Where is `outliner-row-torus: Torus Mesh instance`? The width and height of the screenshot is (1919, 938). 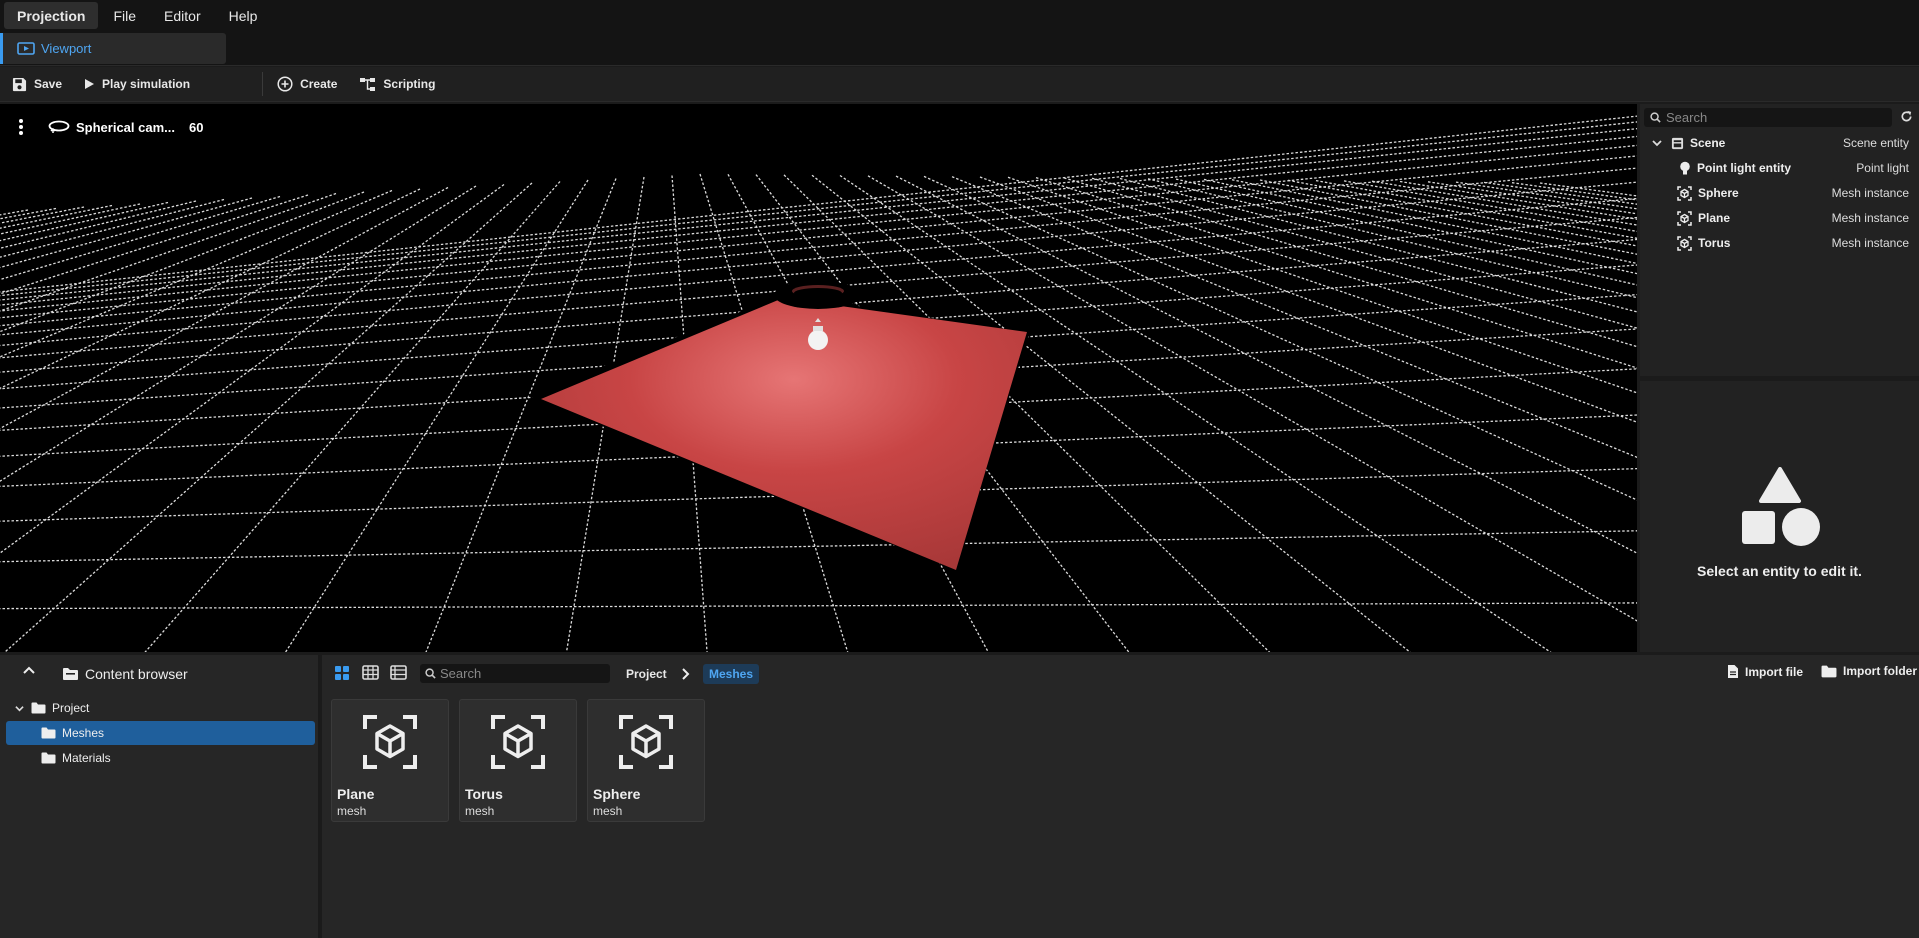 outliner-row-torus: Torus Mesh instance is located at coordinates (1779, 243).